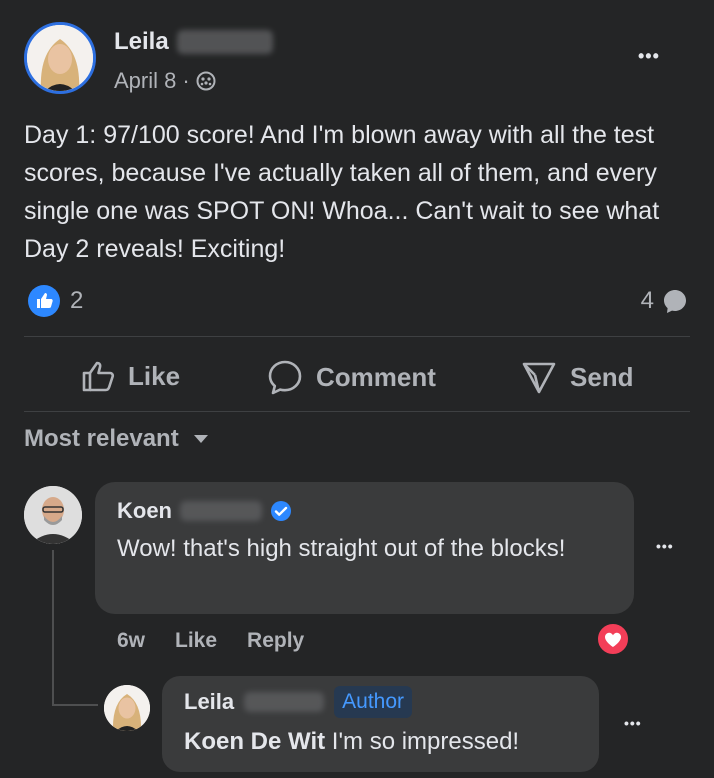  Describe the element at coordinates (254, 741) in the screenshot. I see `reply-mention: Koen De Wit` at that location.